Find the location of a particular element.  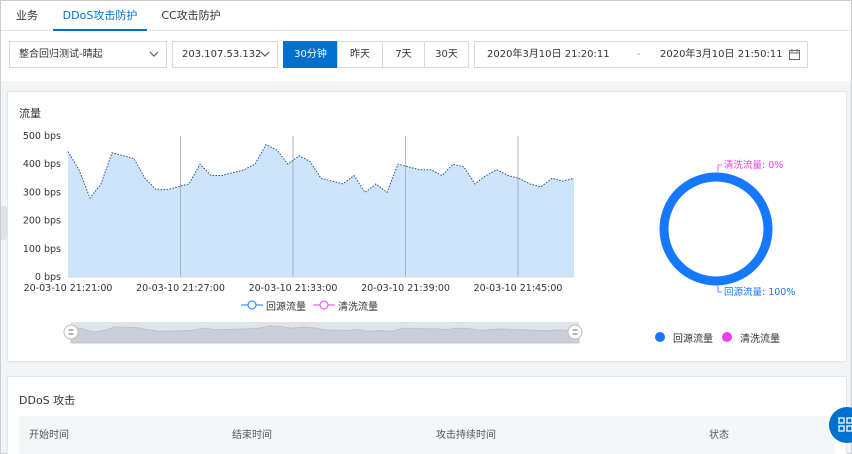

col-duration: 攻击持续时间 is located at coordinates (466, 433).